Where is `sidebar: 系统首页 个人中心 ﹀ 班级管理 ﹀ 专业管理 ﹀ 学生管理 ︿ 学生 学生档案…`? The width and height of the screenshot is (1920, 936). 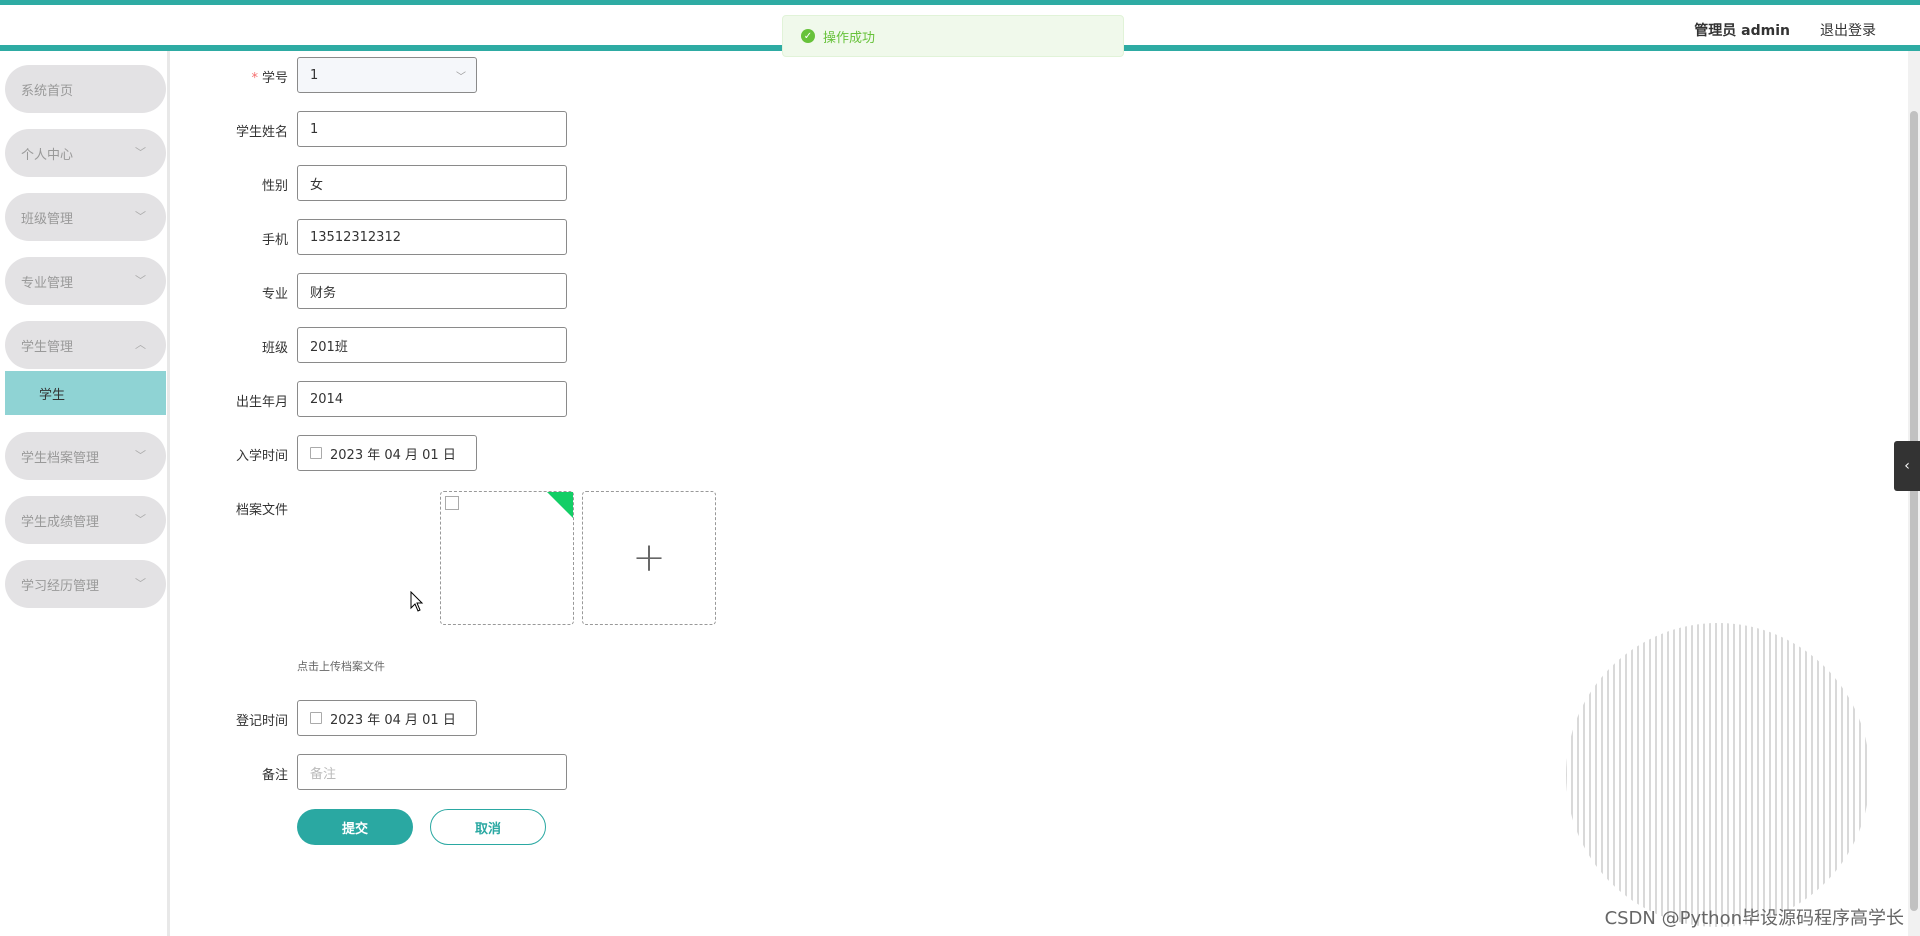
sidebar: 系统首页 个人中心 ﹀ 班级管理 ﹀ 专业管理 ﹀ 学生管理 ︿ 学生 学生档案… is located at coordinates (85, 493).